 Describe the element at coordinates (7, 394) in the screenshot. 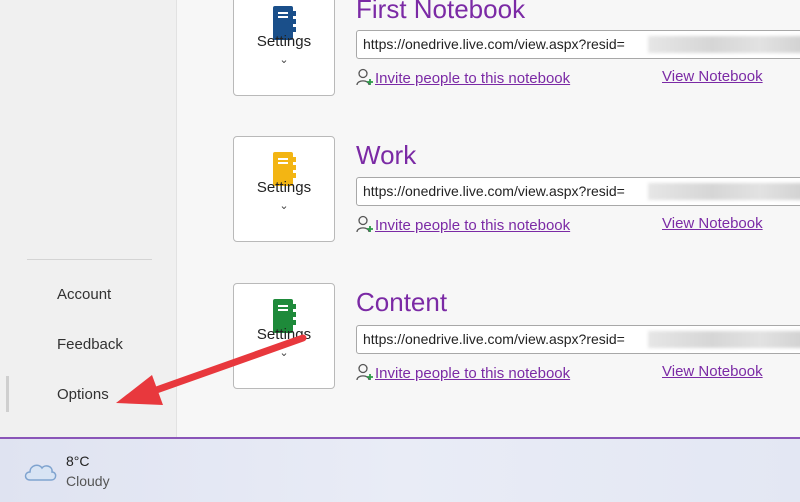

I see `nav-scroll-indicator` at that location.